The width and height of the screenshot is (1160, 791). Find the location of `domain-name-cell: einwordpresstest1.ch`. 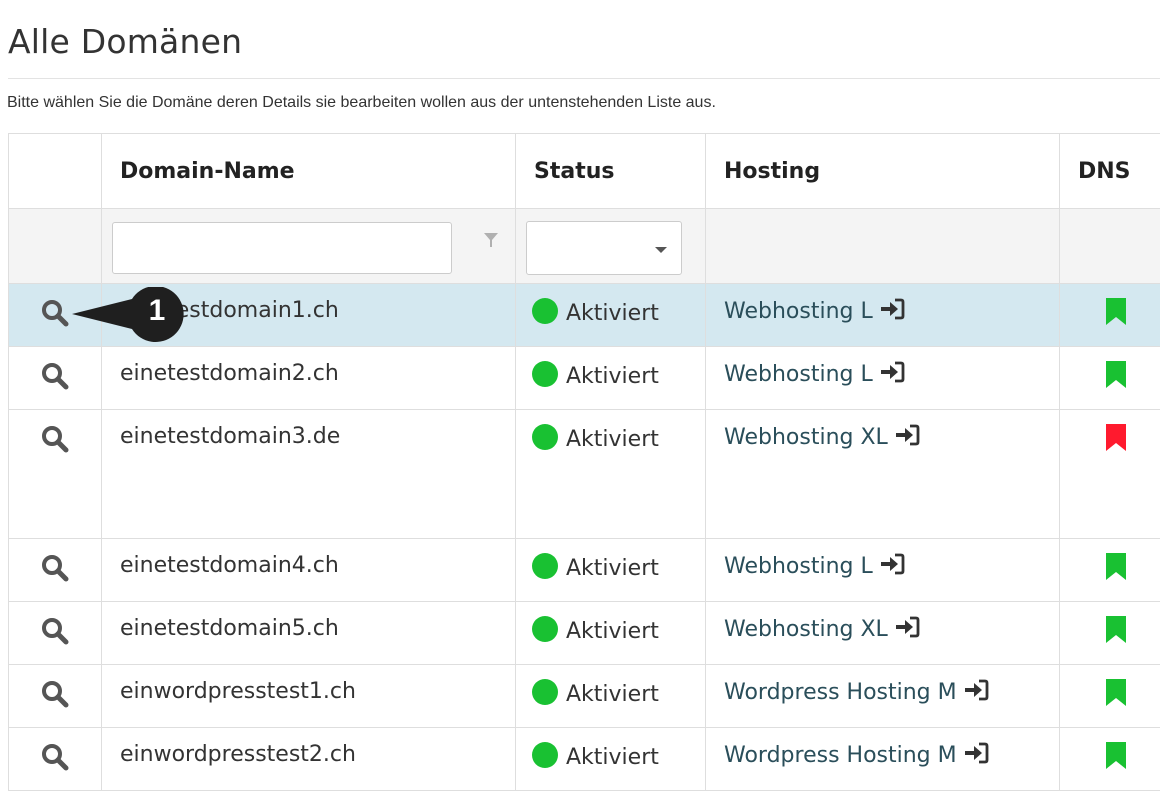

domain-name-cell: einwordpresstest1.ch is located at coordinates (309, 696).